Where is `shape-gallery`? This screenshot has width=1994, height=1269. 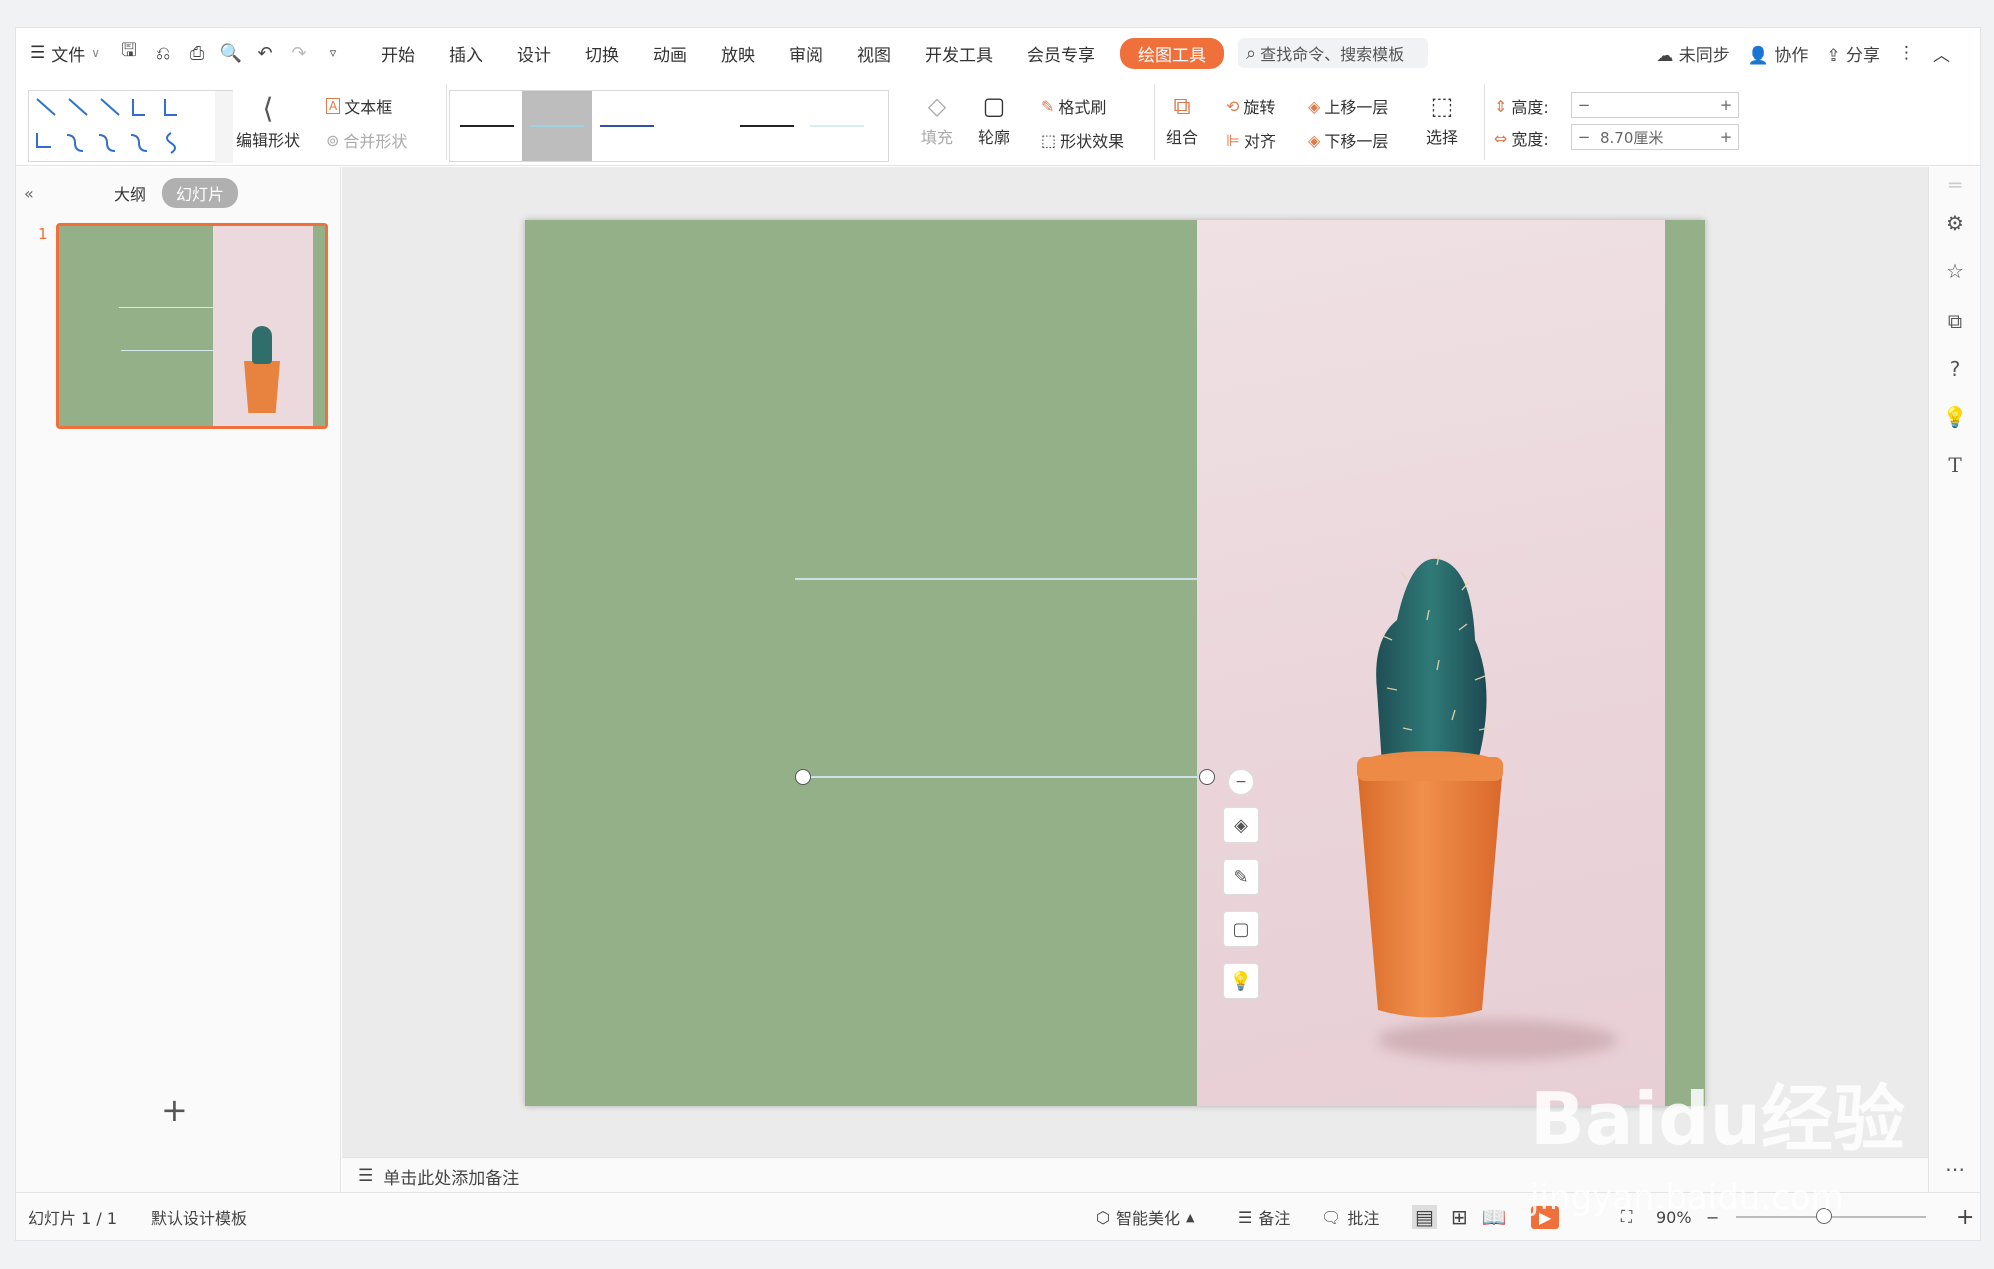 shape-gallery is located at coordinates (130, 126).